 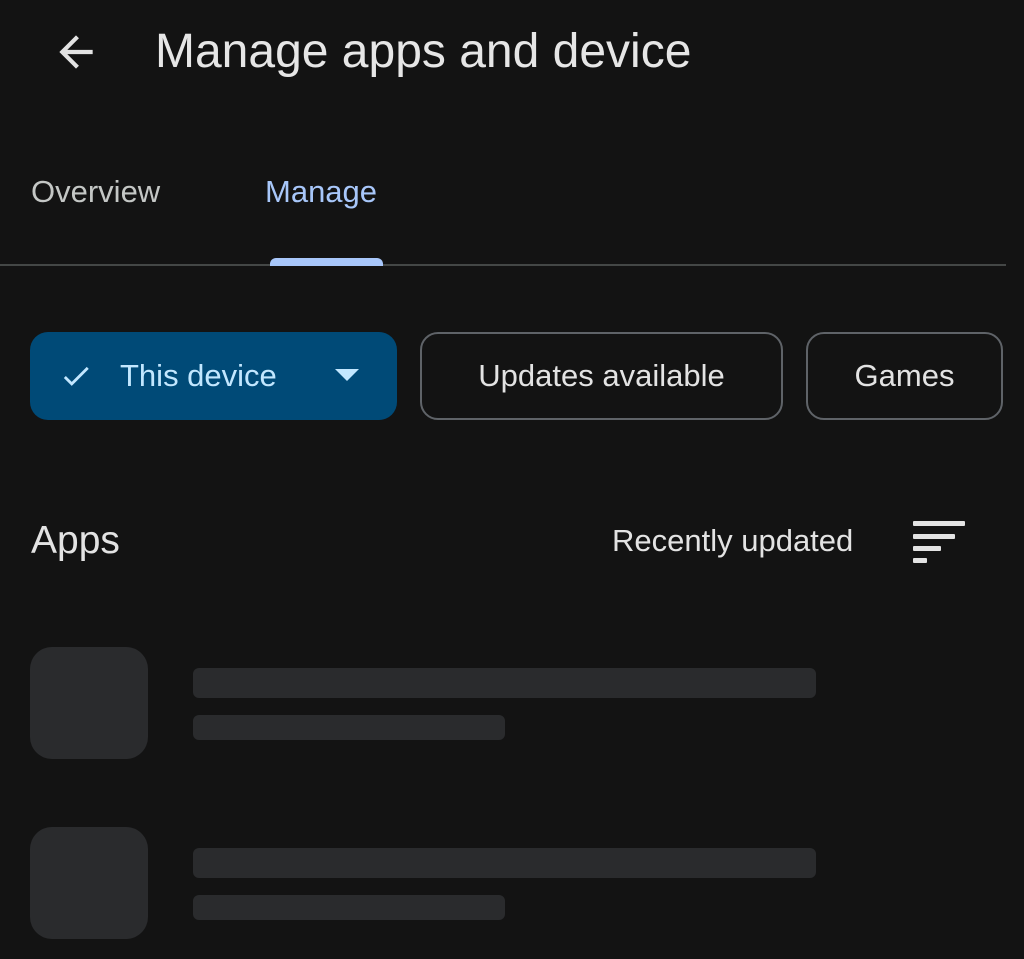 I want to click on caret-down-icon, so click(x=347, y=375).